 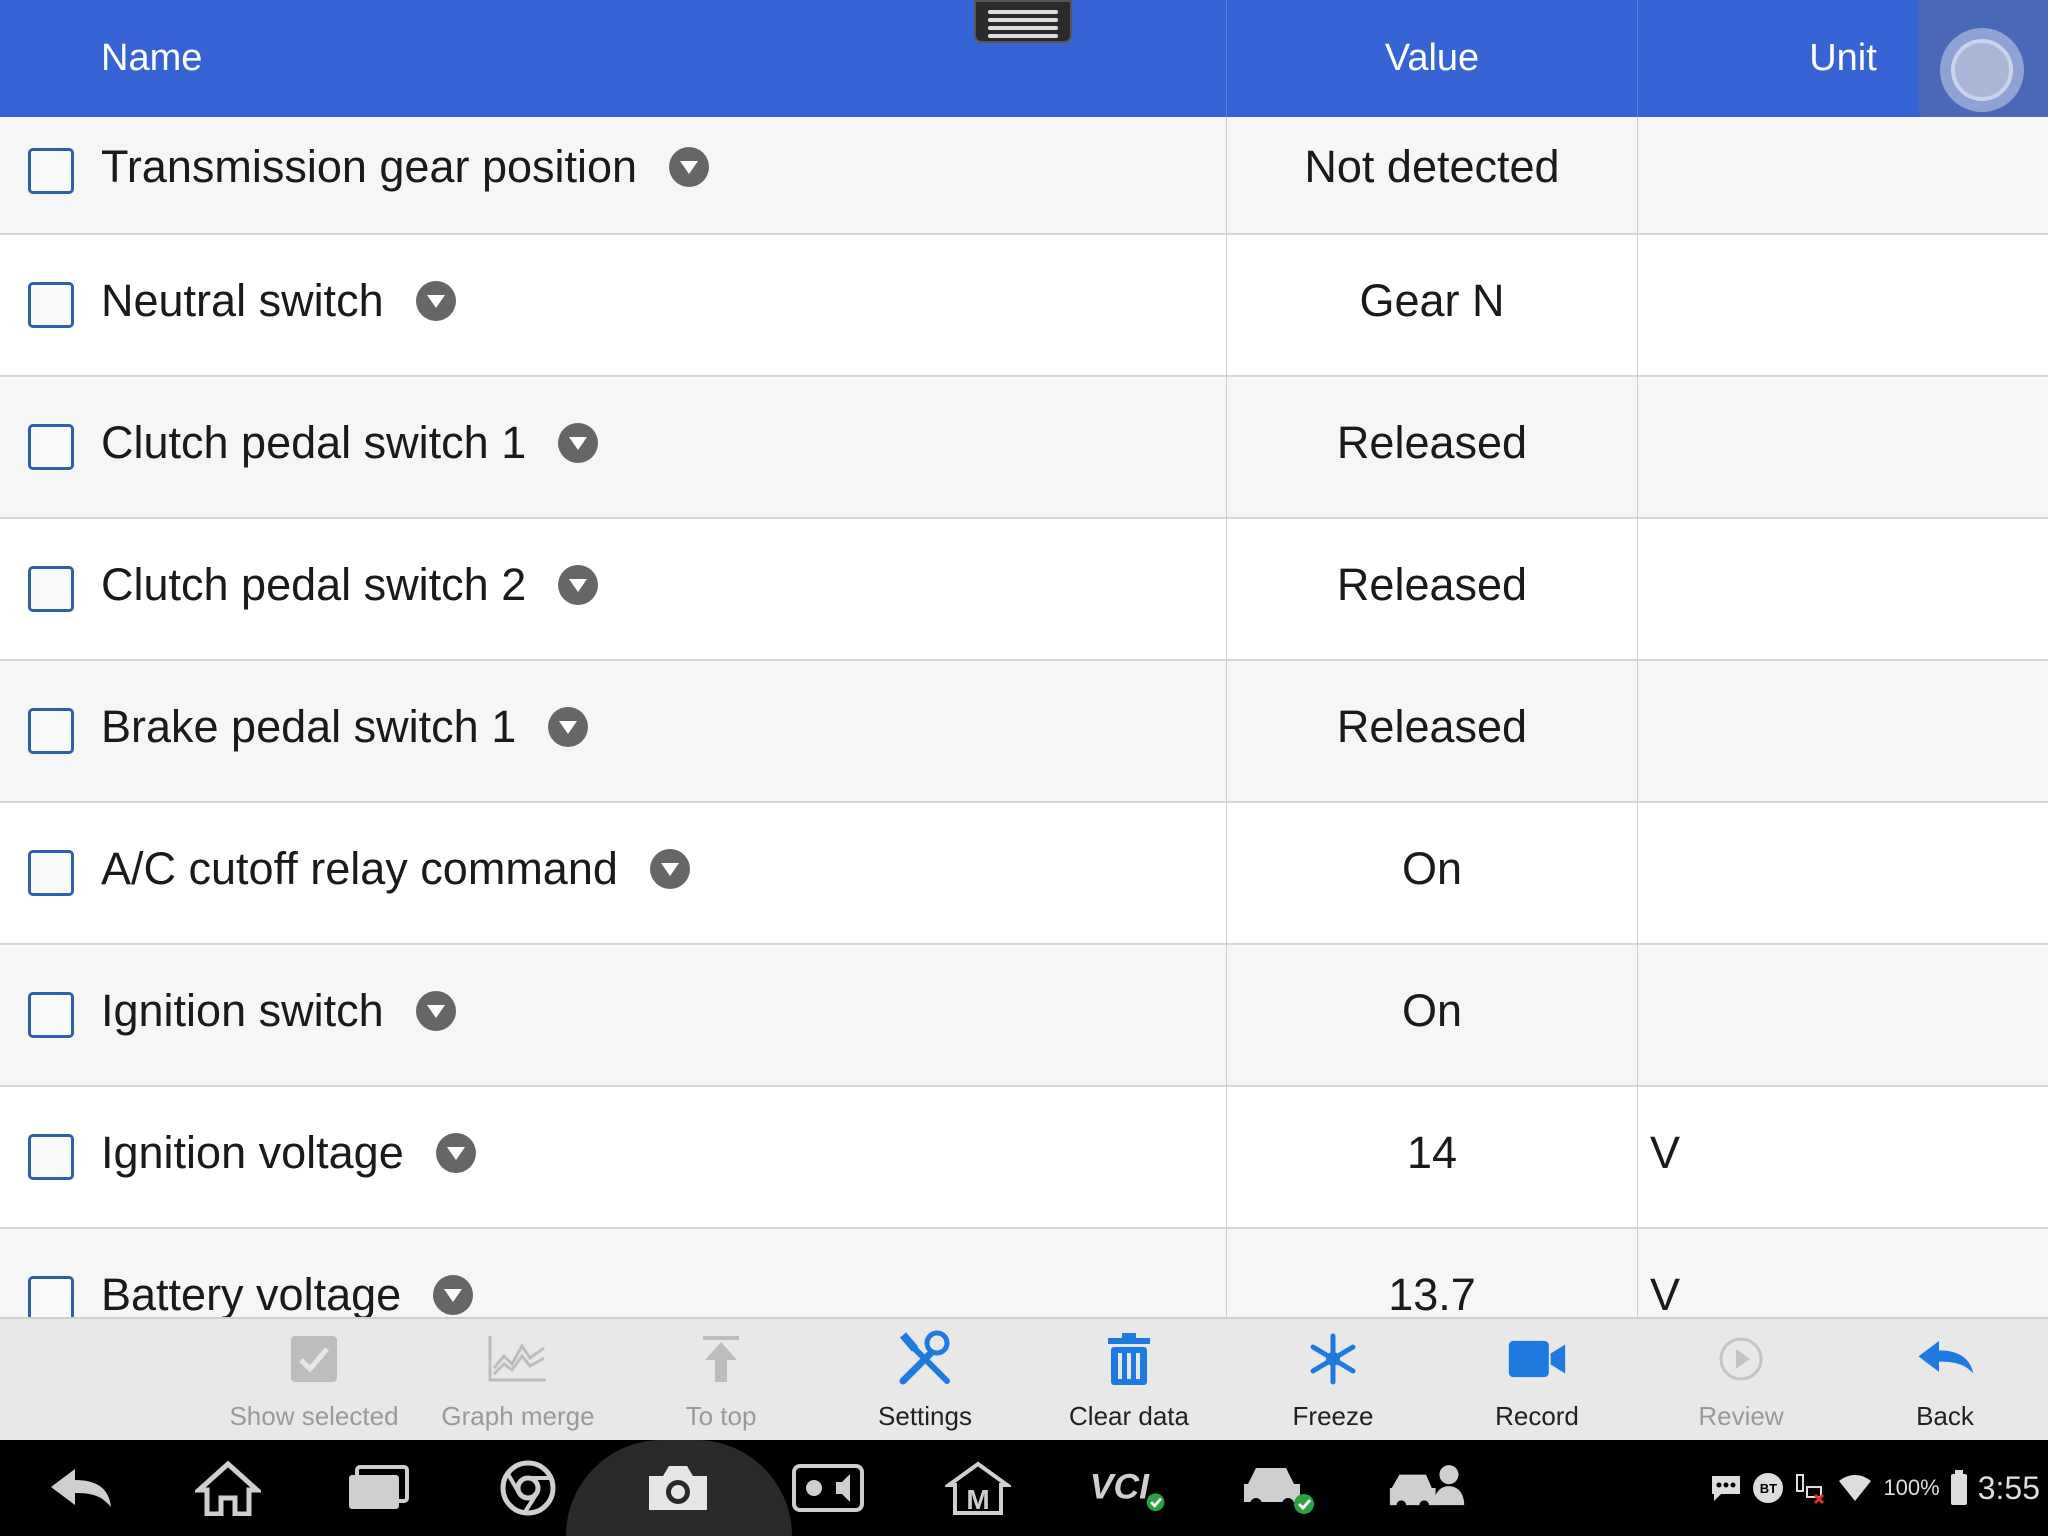 What do you see at coordinates (721, 1359) in the screenshot?
I see `arrow-up-icon` at bounding box center [721, 1359].